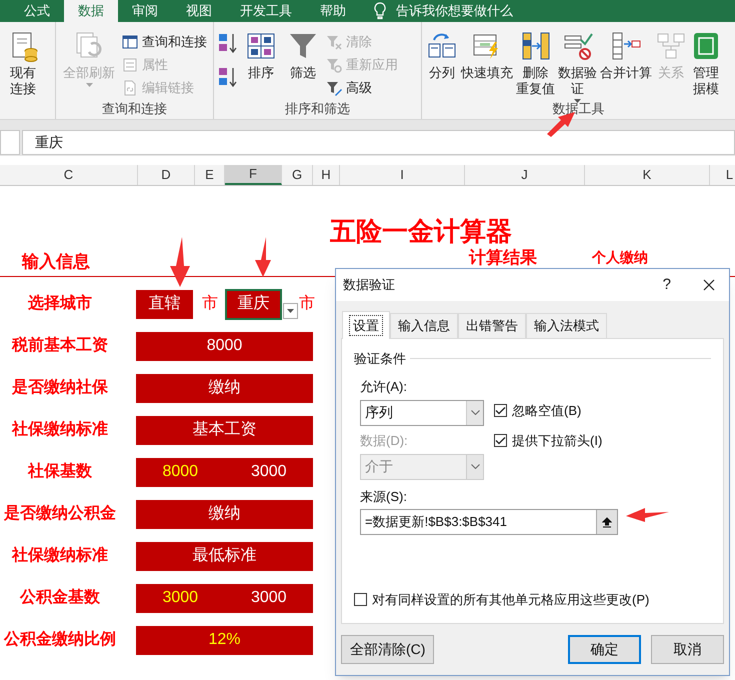  Describe the element at coordinates (442, 55) in the screenshot. I see `ribbon-button: 分列` at that location.